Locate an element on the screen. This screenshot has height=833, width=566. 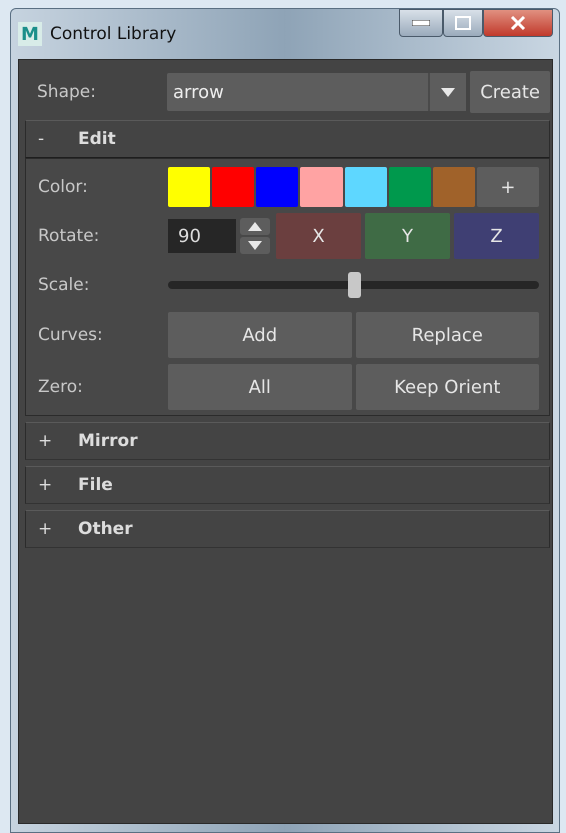
add-color-button: + is located at coordinates (507, 187).